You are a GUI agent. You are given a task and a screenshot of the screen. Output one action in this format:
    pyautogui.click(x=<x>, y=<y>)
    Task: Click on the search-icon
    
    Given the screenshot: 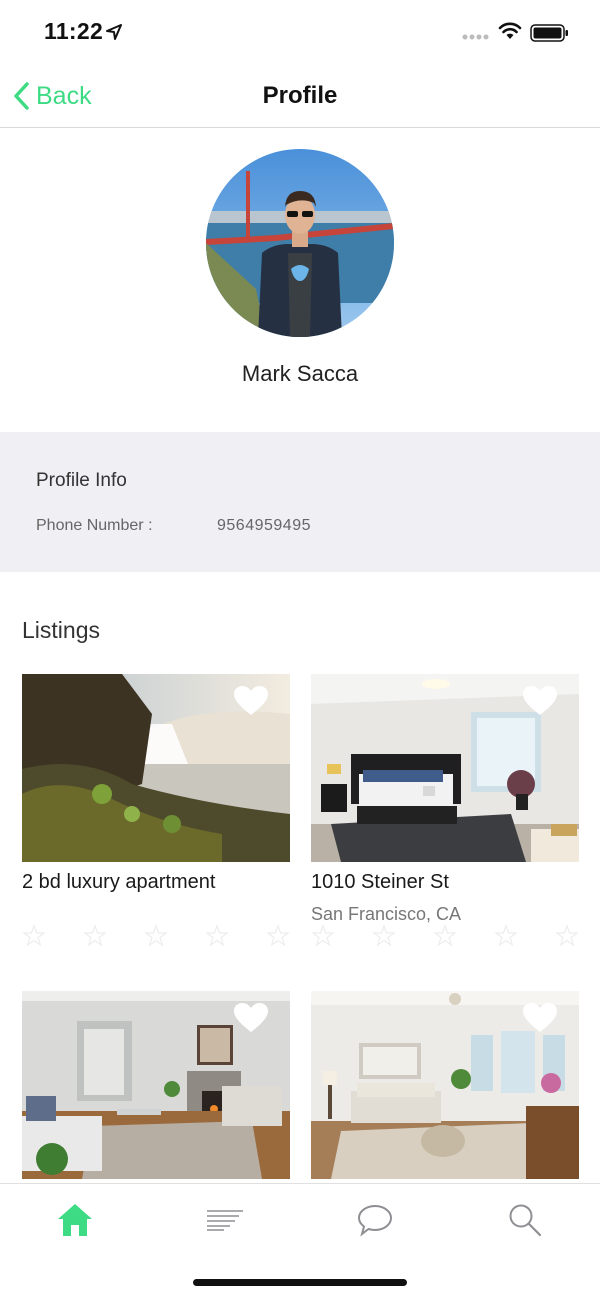 What is the action you would take?
    pyautogui.click(x=525, y=1220)
    